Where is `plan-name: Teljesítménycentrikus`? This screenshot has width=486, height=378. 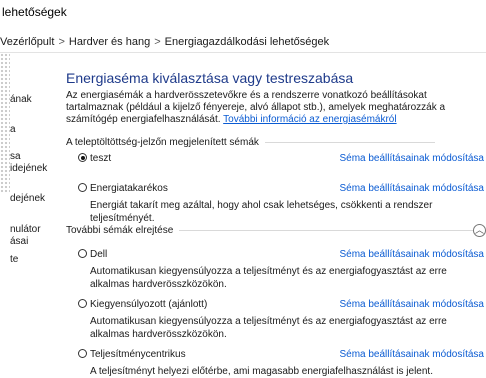 plan-name: Teljesítménycentrikus is located at coordinates (138, 354).